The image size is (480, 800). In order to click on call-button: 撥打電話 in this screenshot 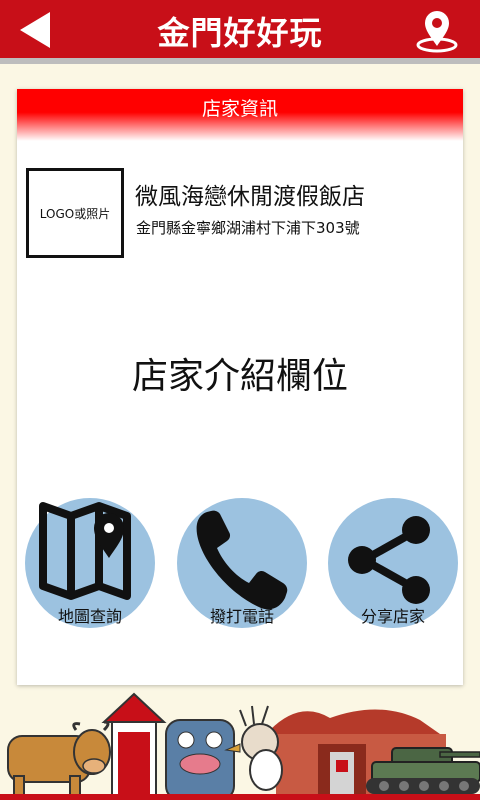, I will do `click(242, 563)`.